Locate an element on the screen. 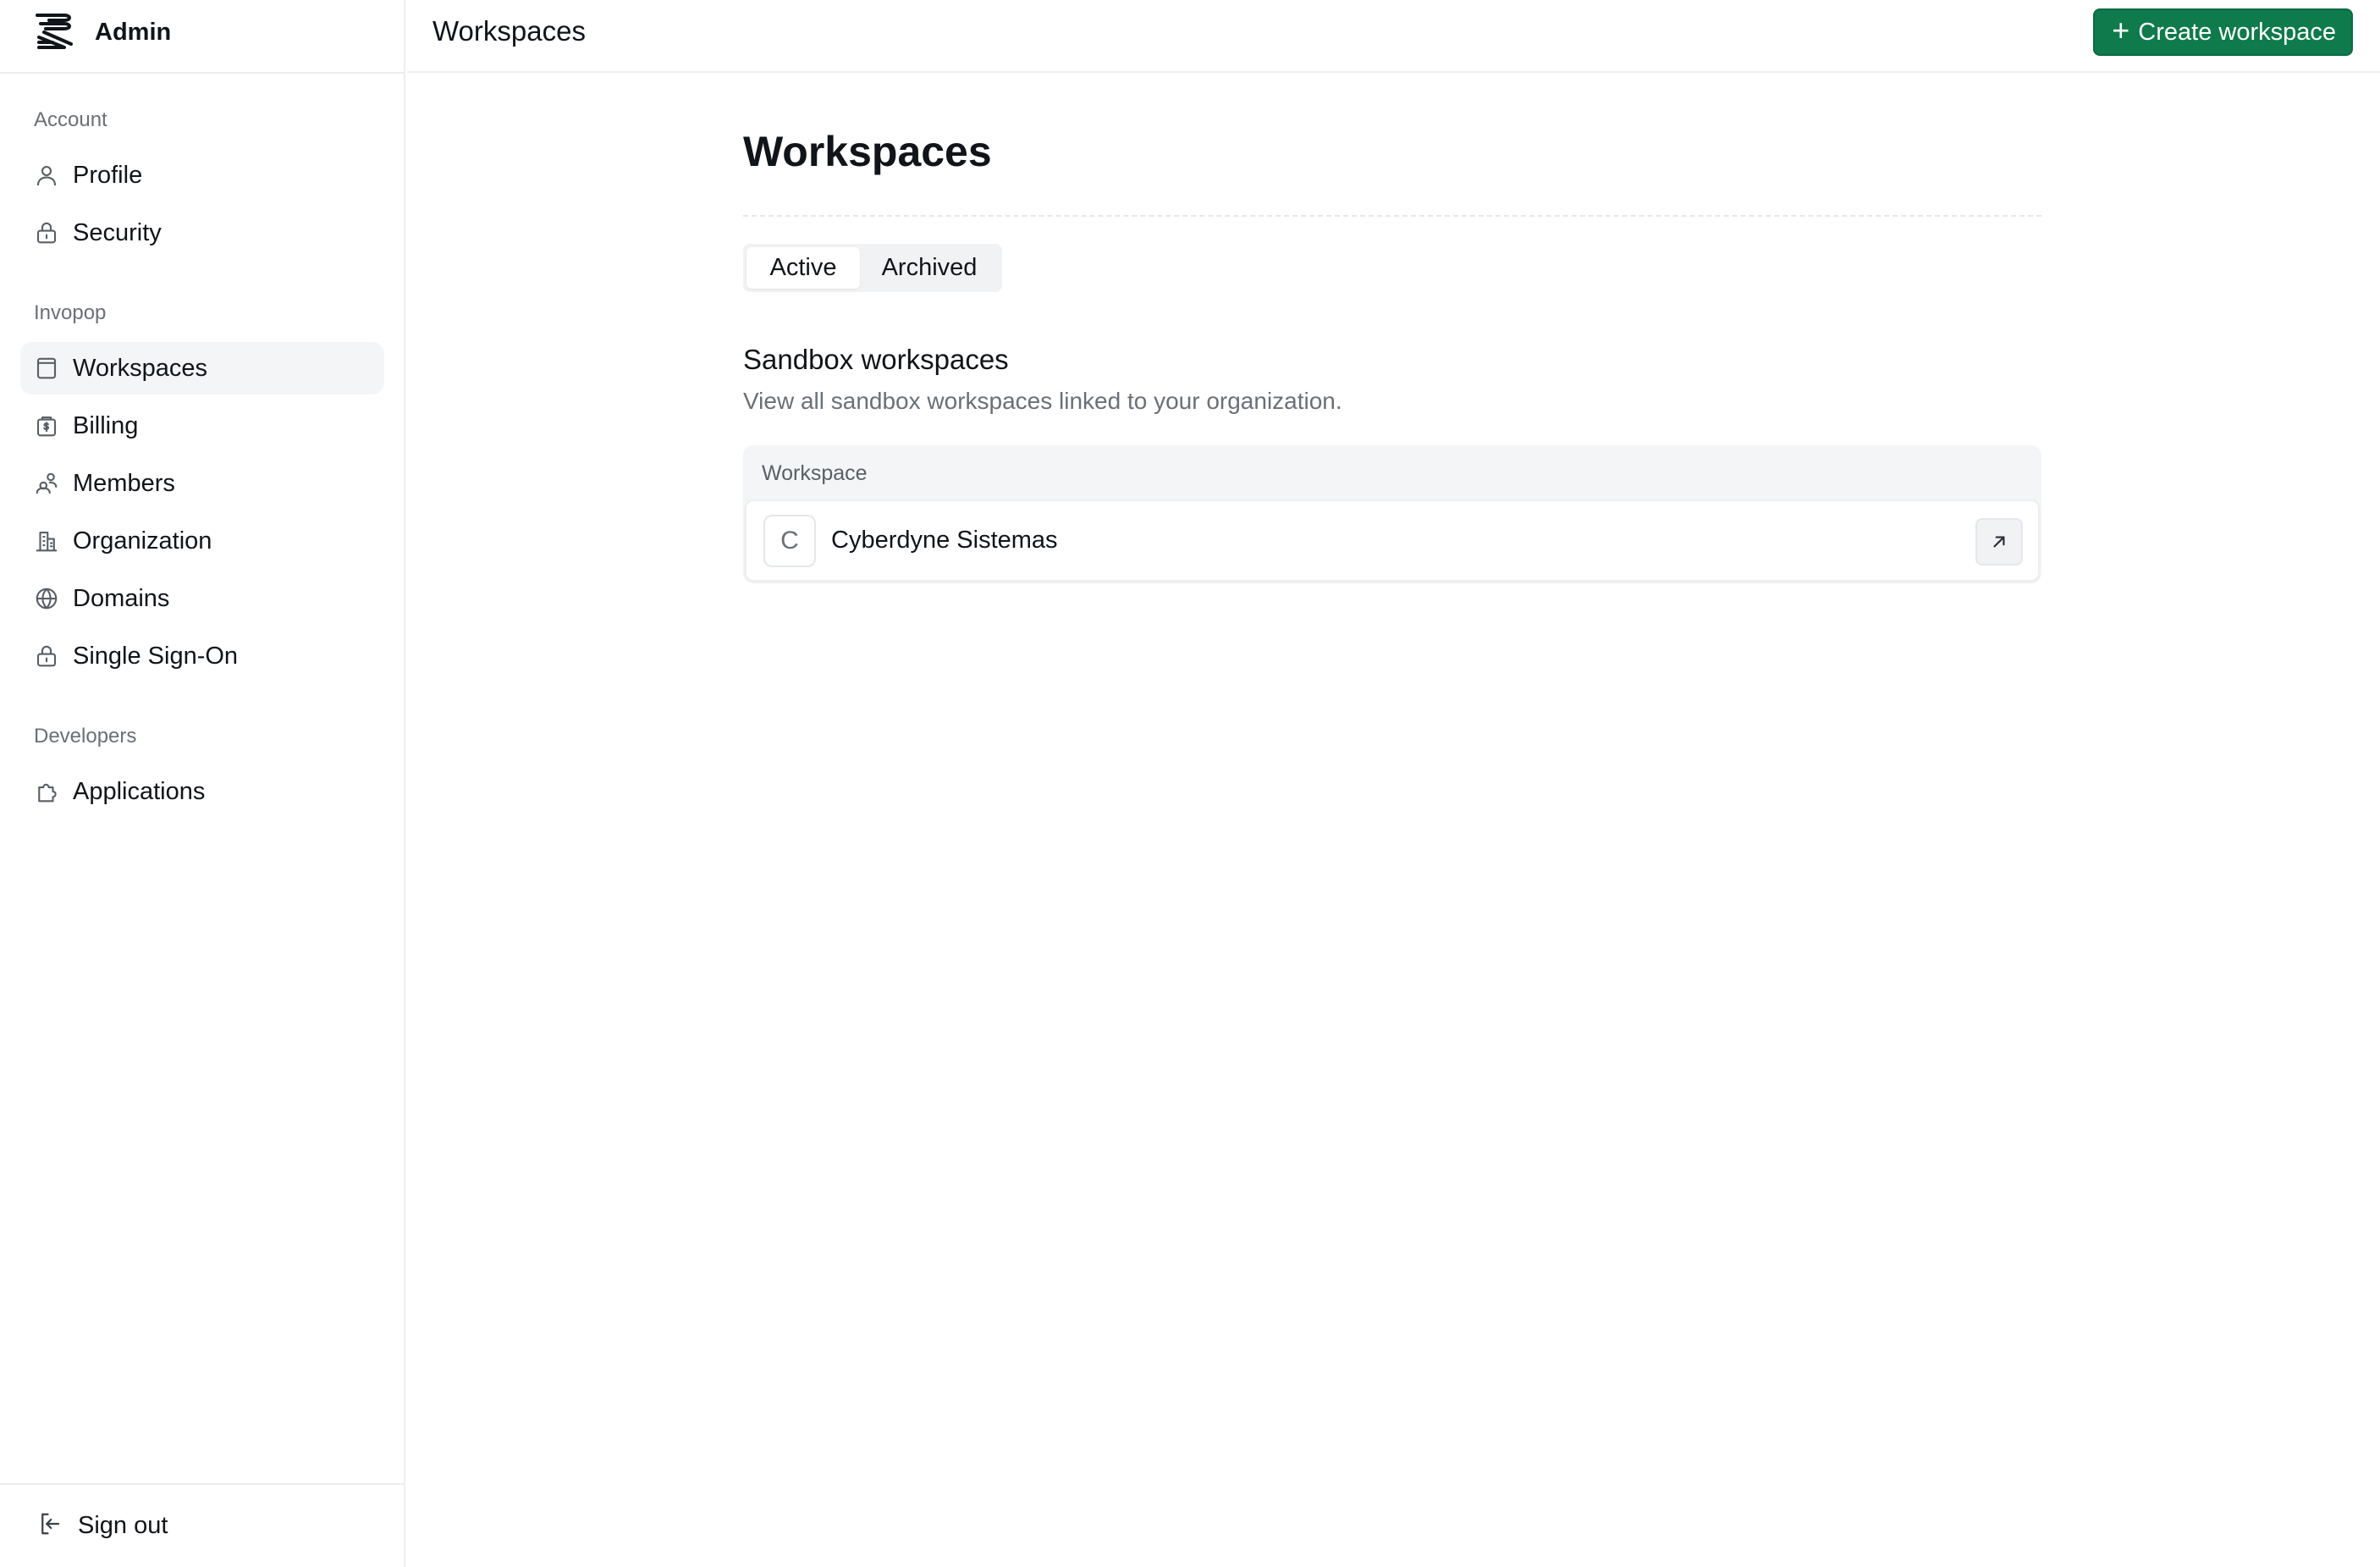 The height and width of the screenshot is (1567, 2380). sign-out-button: Sign out is located at coordinates (102, 1525).